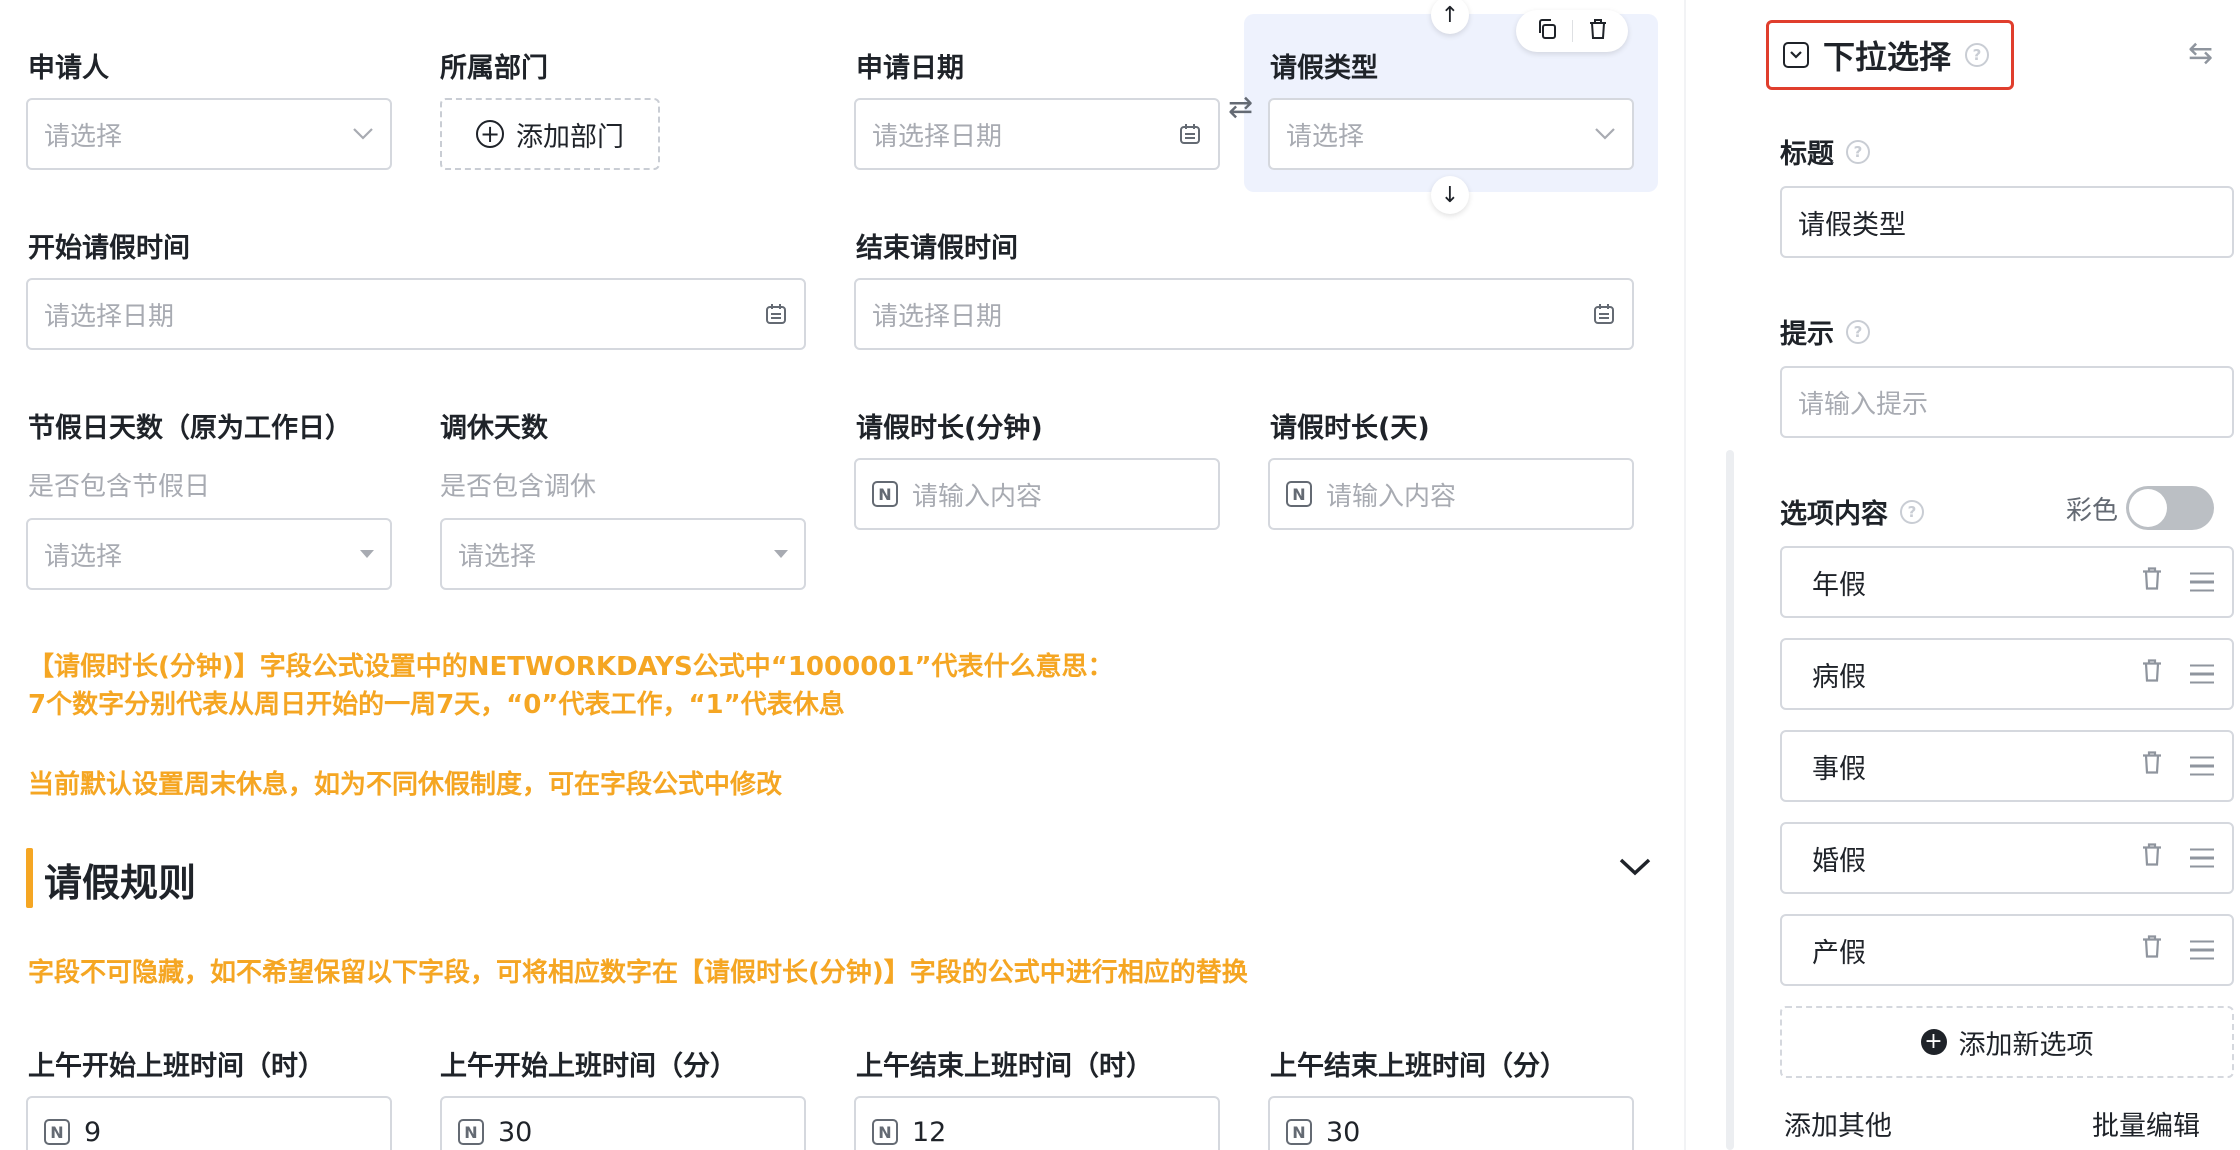 The image size is (2240, 1150). What do you see at coordinates (1839, 861) in the screenshot?
I see `option-label: 婚假` at bounding box center [1839, 861].